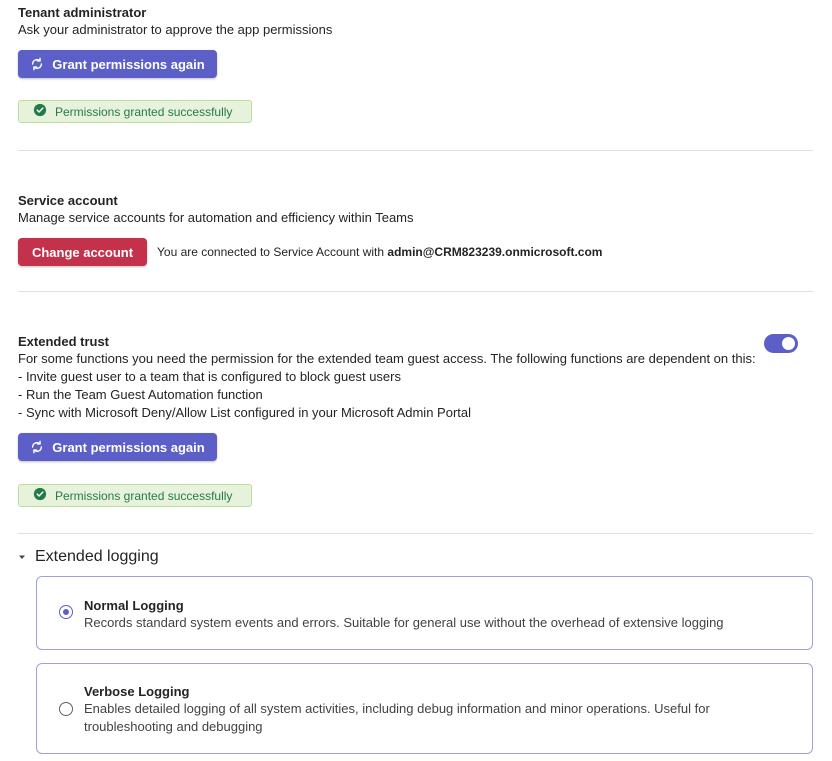  Describe the element at coordinates (82, 12) in the screenshot. I see `tenant-admin-title: Tenant administrator` at that location.